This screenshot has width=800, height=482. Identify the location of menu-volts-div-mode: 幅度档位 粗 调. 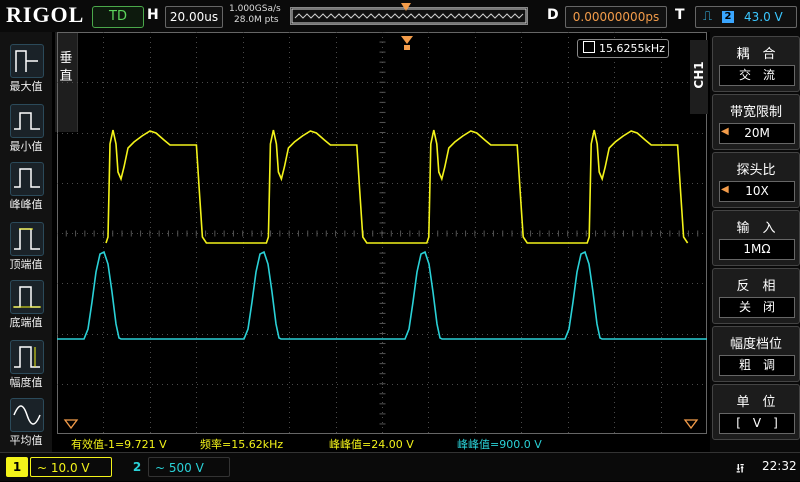
(756, 354).